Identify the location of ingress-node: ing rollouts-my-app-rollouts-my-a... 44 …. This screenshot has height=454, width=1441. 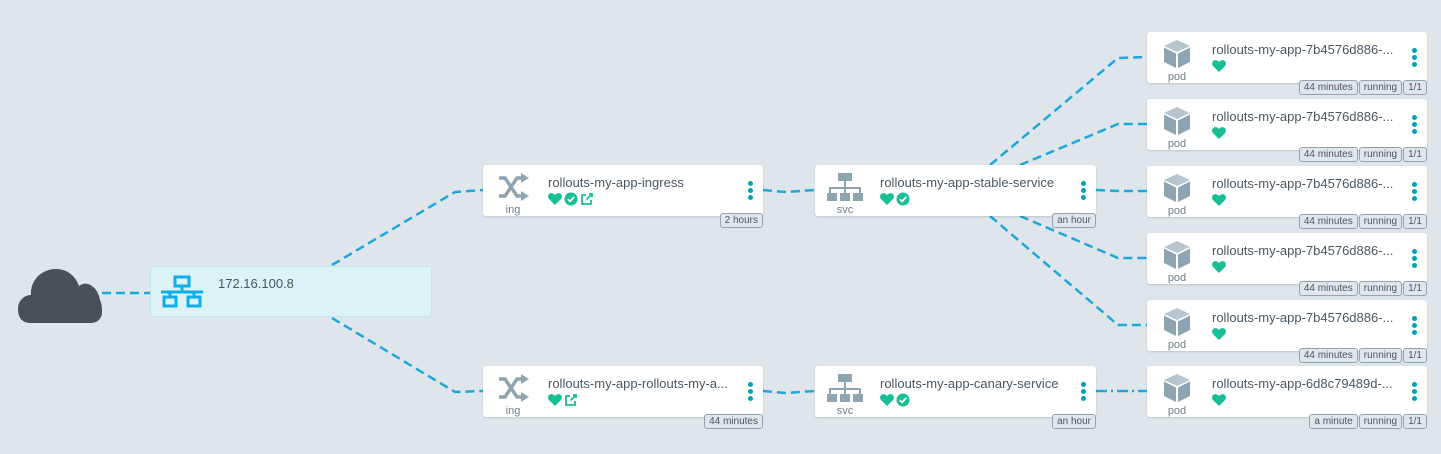
(623, 397).